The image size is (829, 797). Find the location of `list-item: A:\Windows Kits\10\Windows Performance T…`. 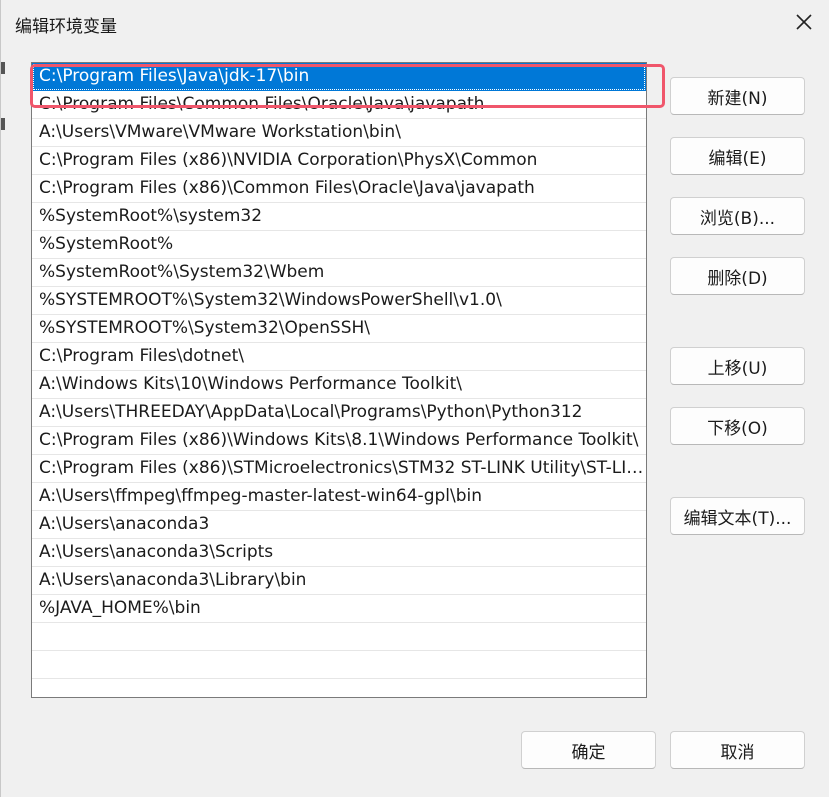

list-item: A:\Windows Kits\10\Windows Performance T… is located at coordinates (339, 385).